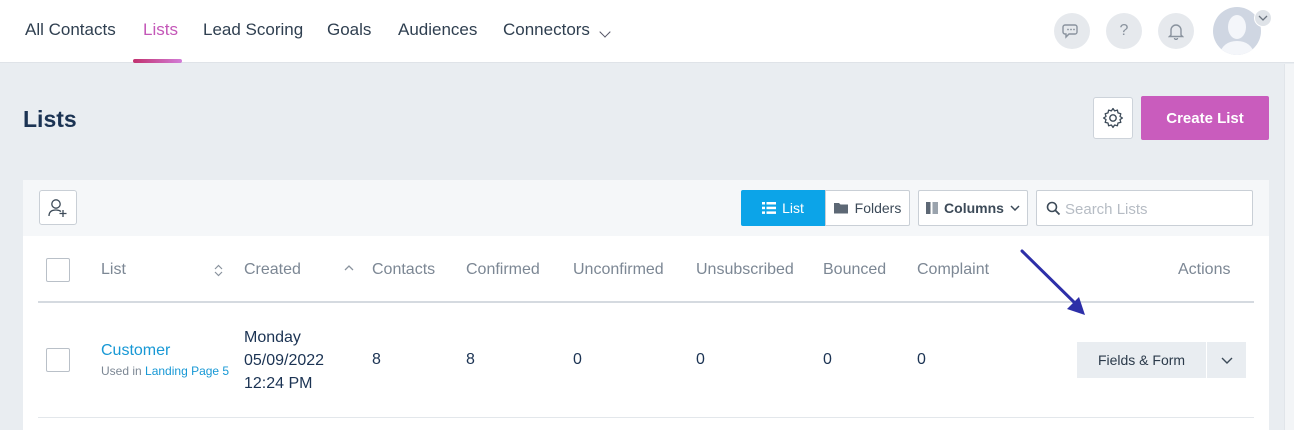 Image resolution: width=1294 pixels, height=430 pixels. Describe the element at coordinates (577, 359) in the screenshot. I see `unconfirmed-count: 0` at that location.